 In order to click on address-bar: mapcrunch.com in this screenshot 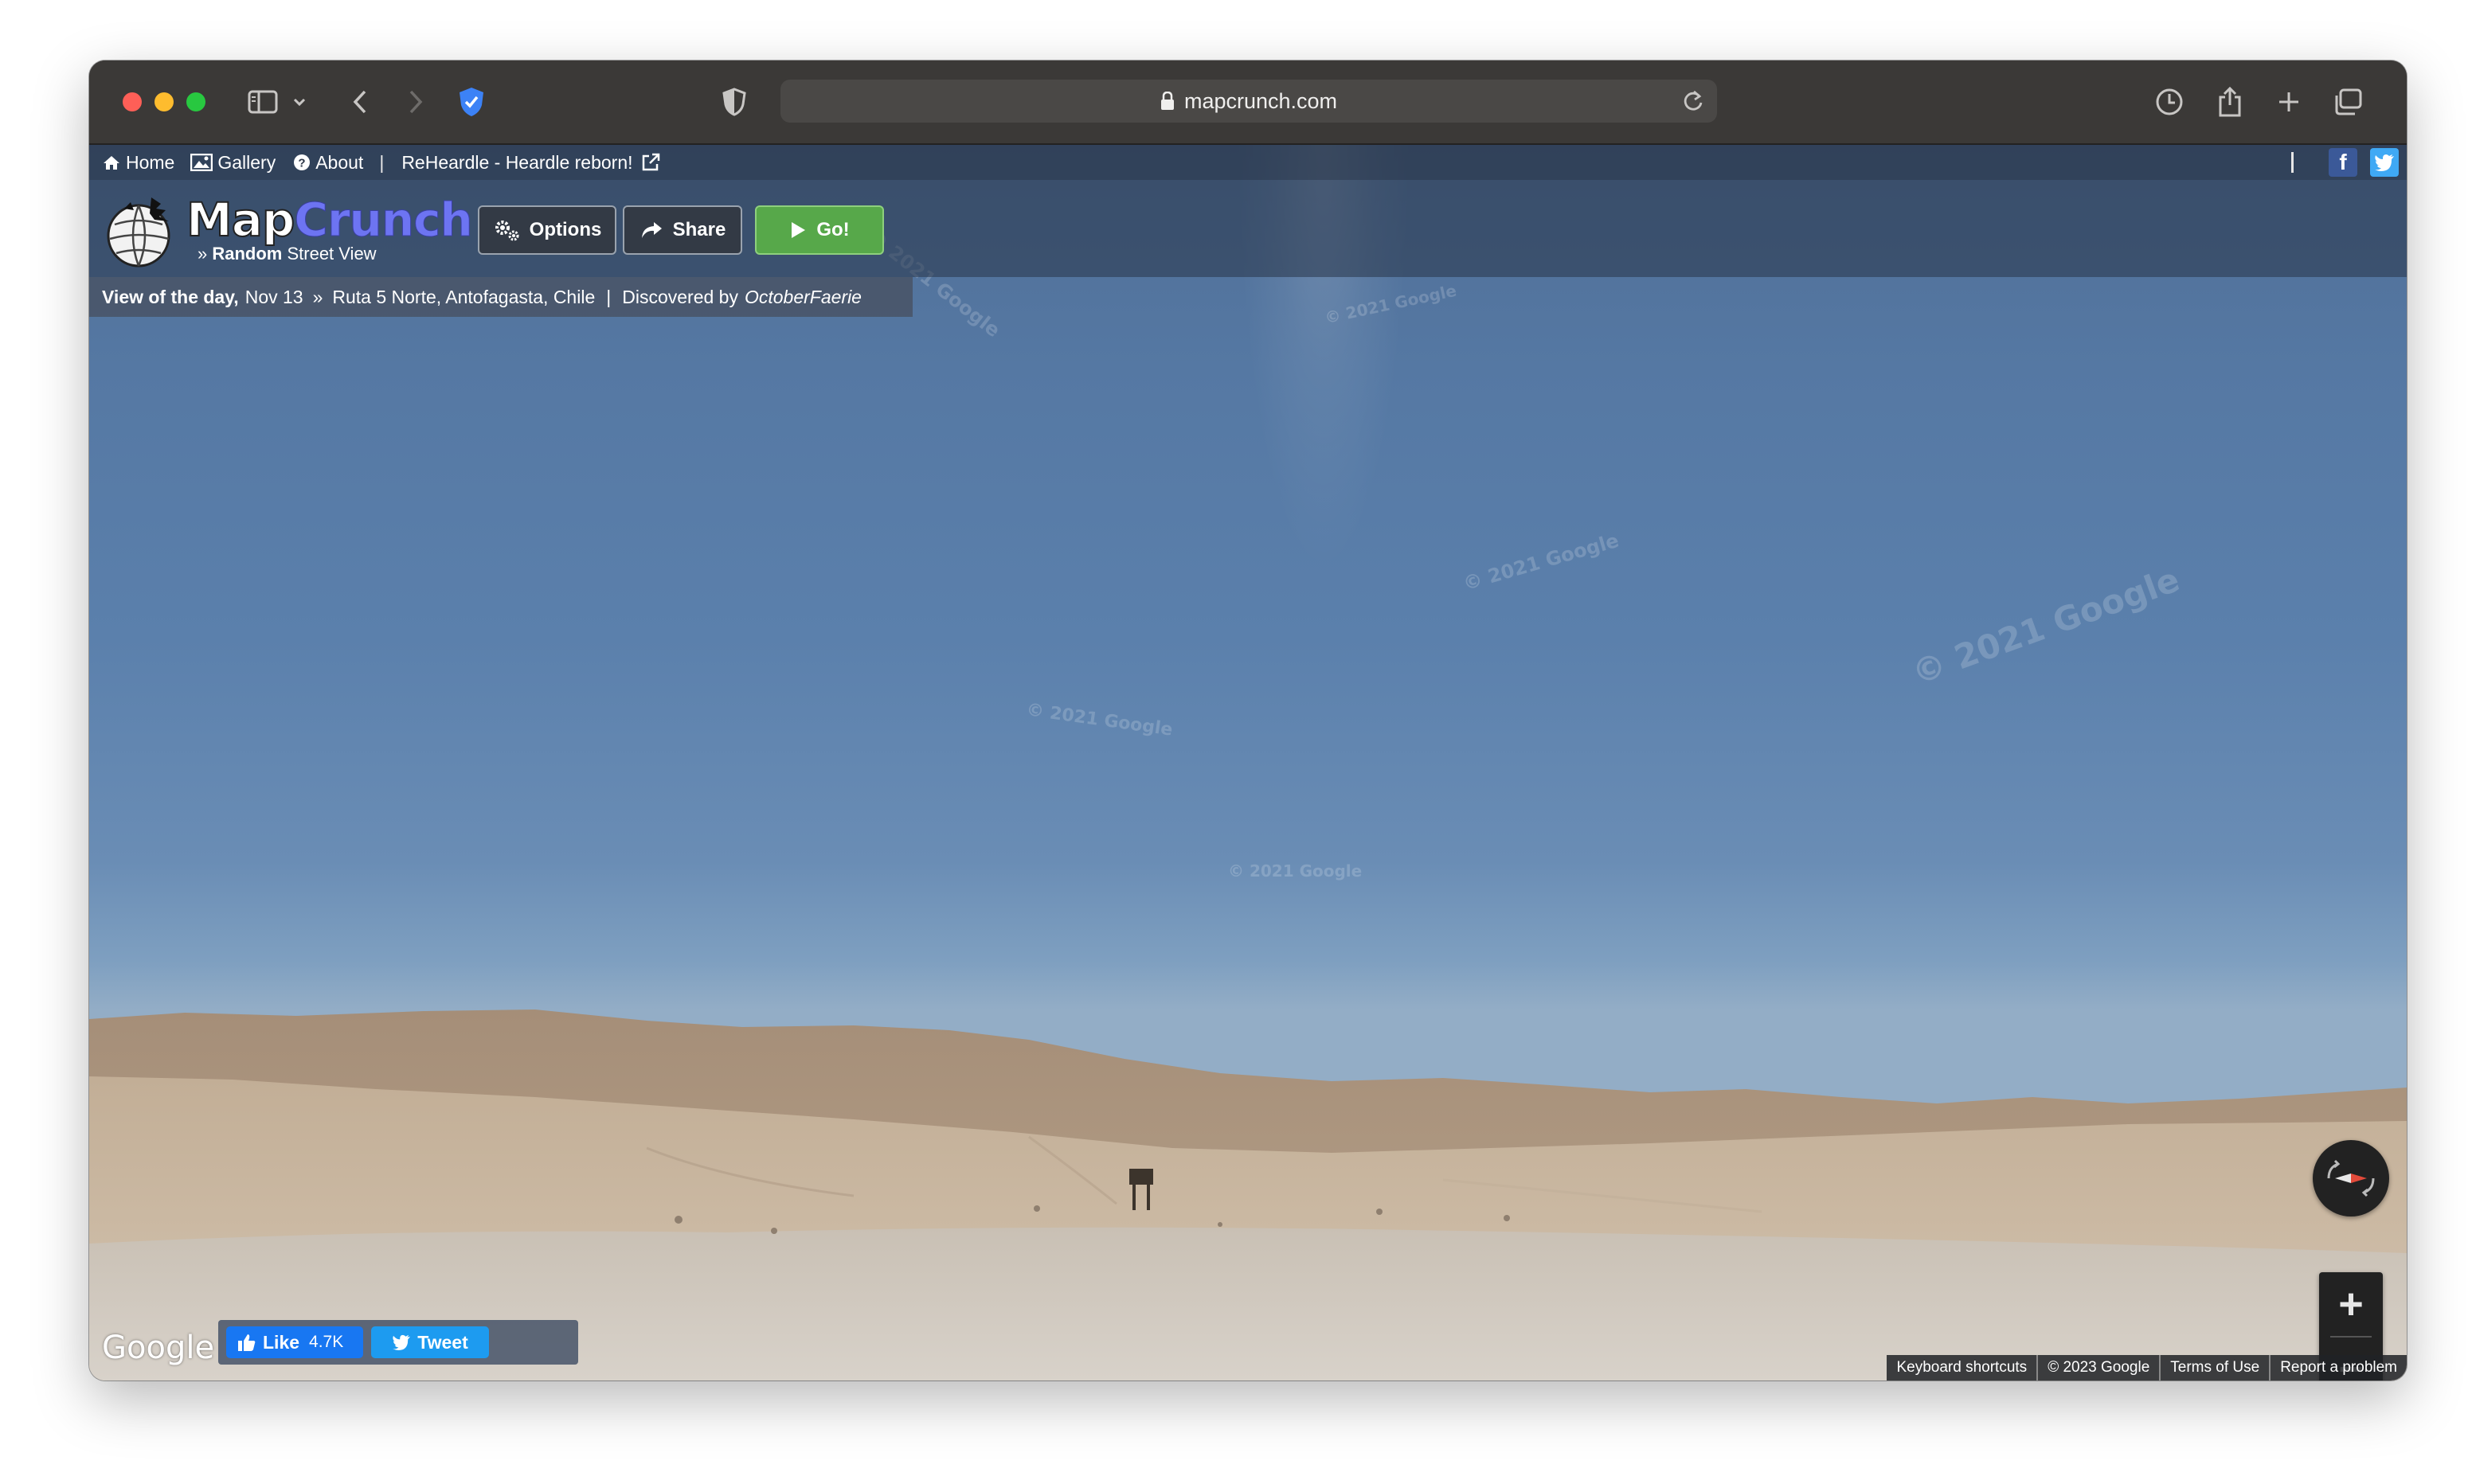, I will do `click(1248, 101)`.